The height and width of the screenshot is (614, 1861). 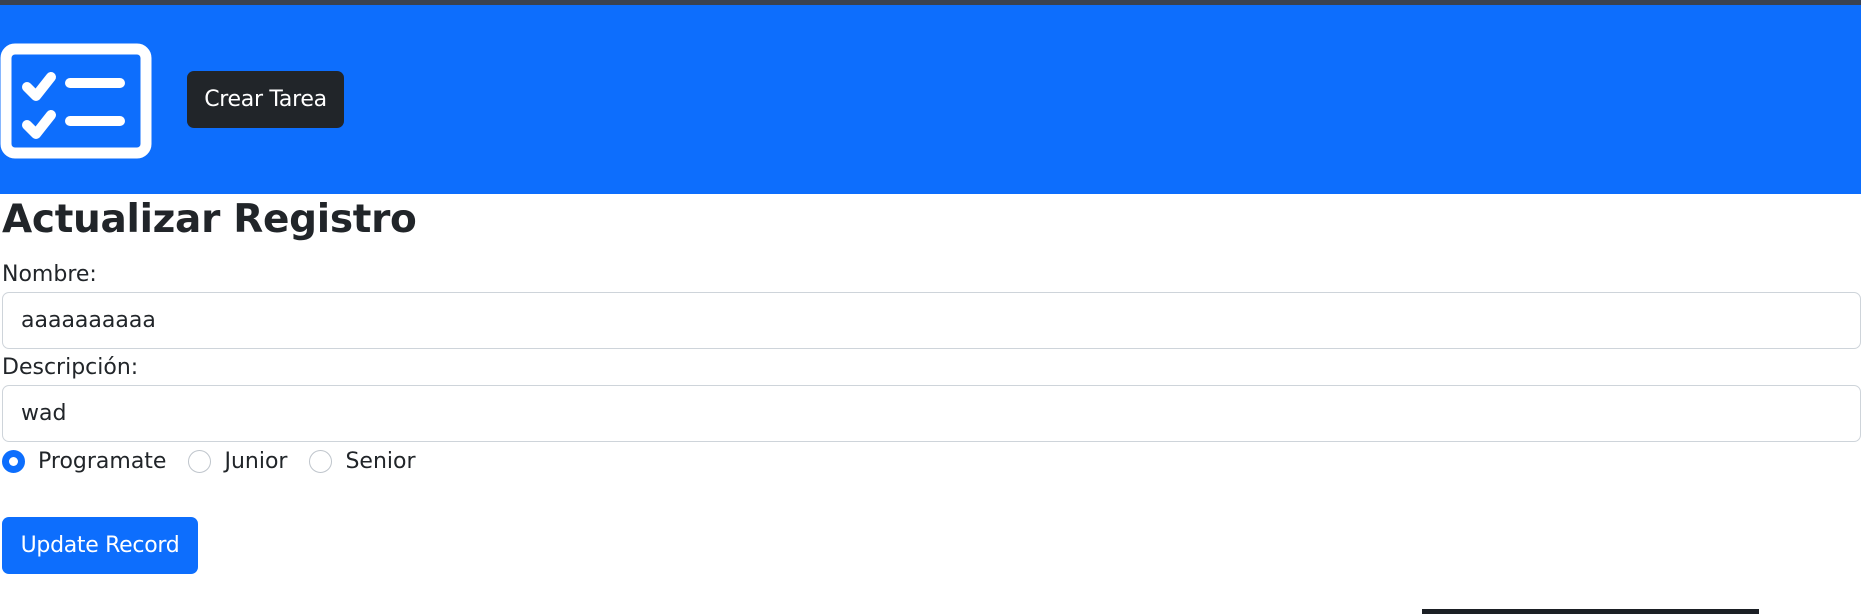 I want to click on description-input, so click(x=931, y=413).